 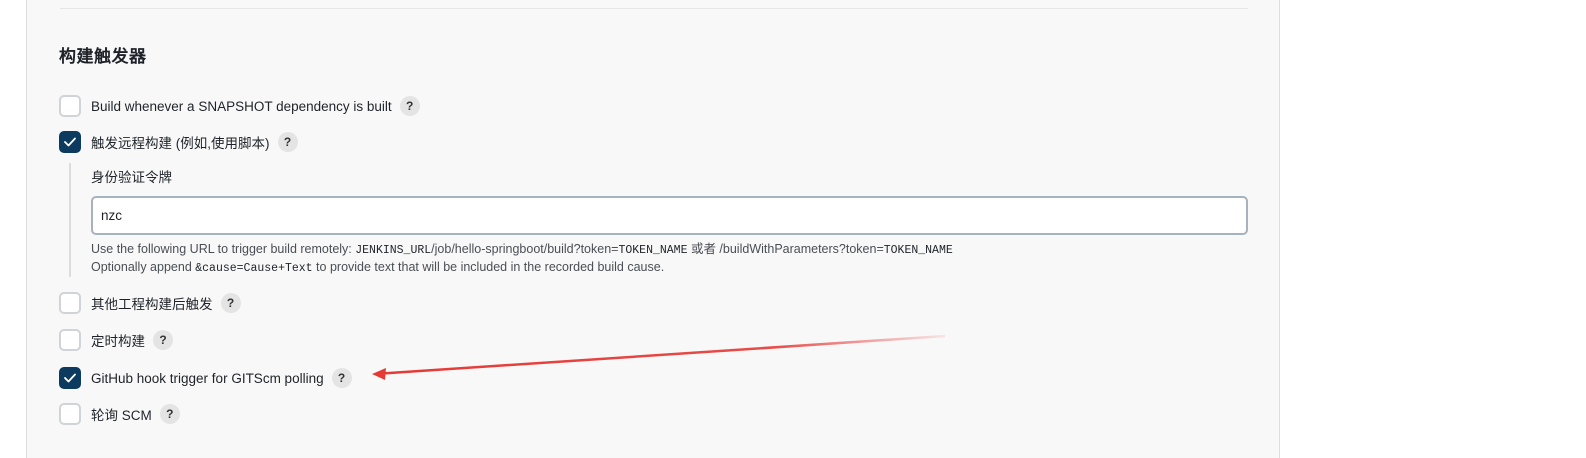 I want to click on trigger-after-other-projects: 其他工程构建后触发 ?, so click(x=150, y=303).